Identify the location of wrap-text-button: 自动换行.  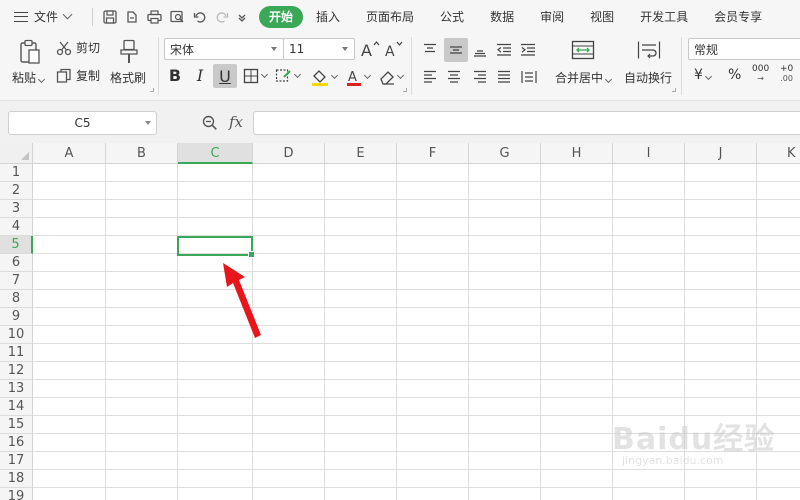
(648, 77).